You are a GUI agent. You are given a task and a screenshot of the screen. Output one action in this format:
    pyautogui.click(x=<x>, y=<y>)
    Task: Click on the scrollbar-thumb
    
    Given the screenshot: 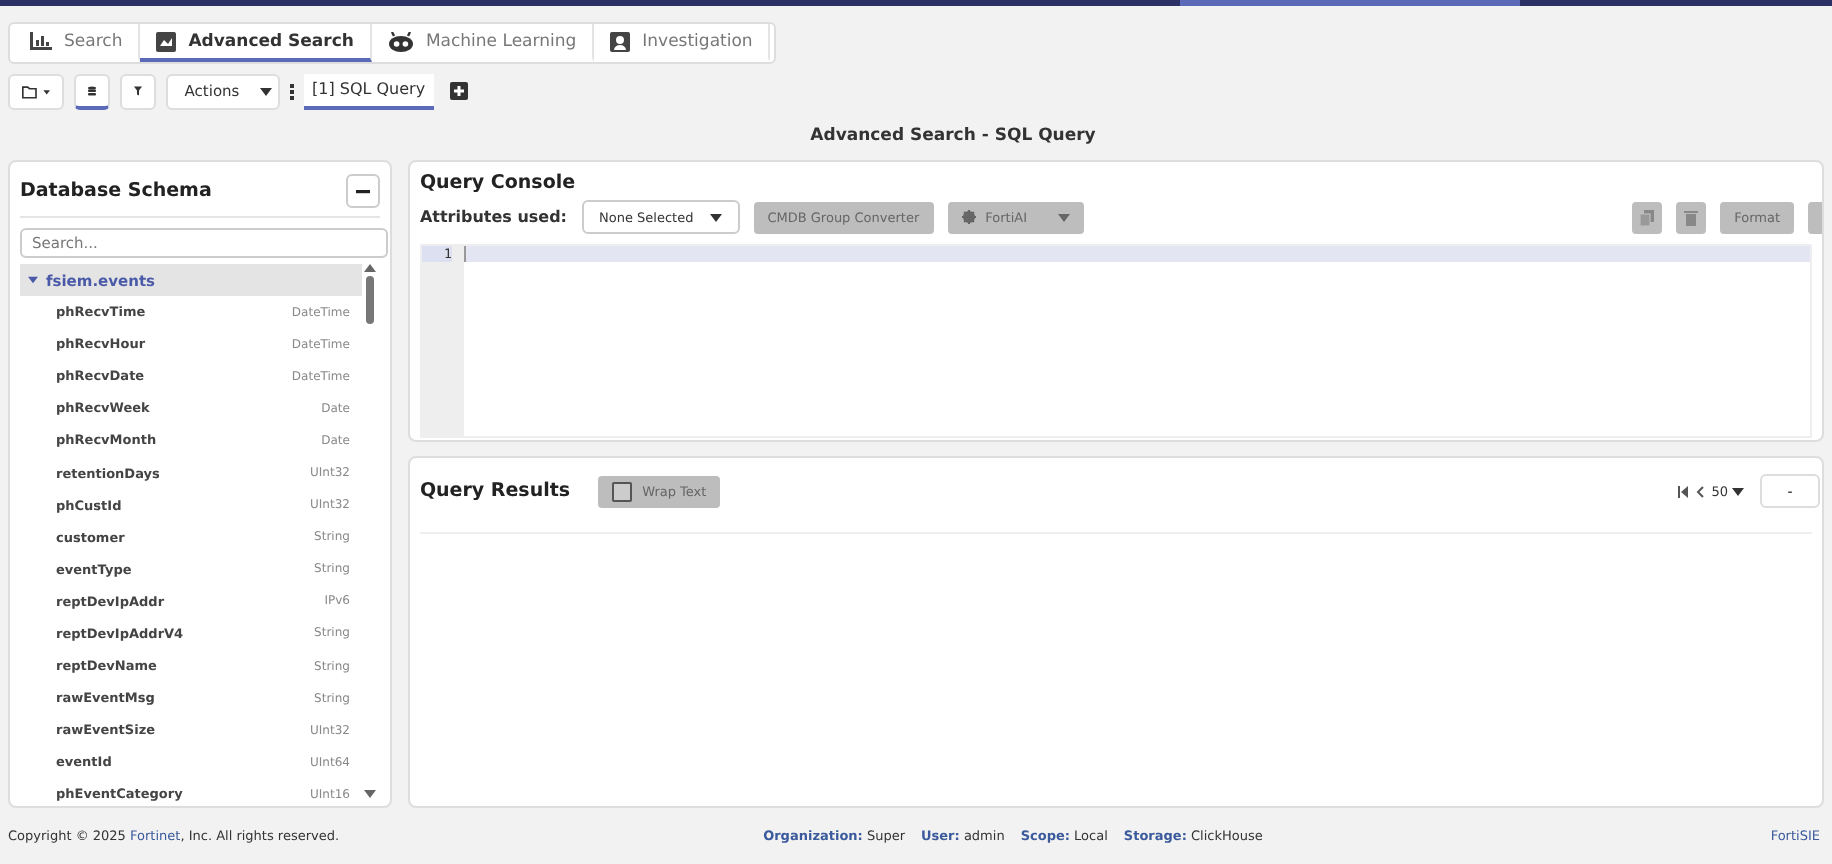 What is the action you would take?
    pyautogui.click(x=370, y=300)
    